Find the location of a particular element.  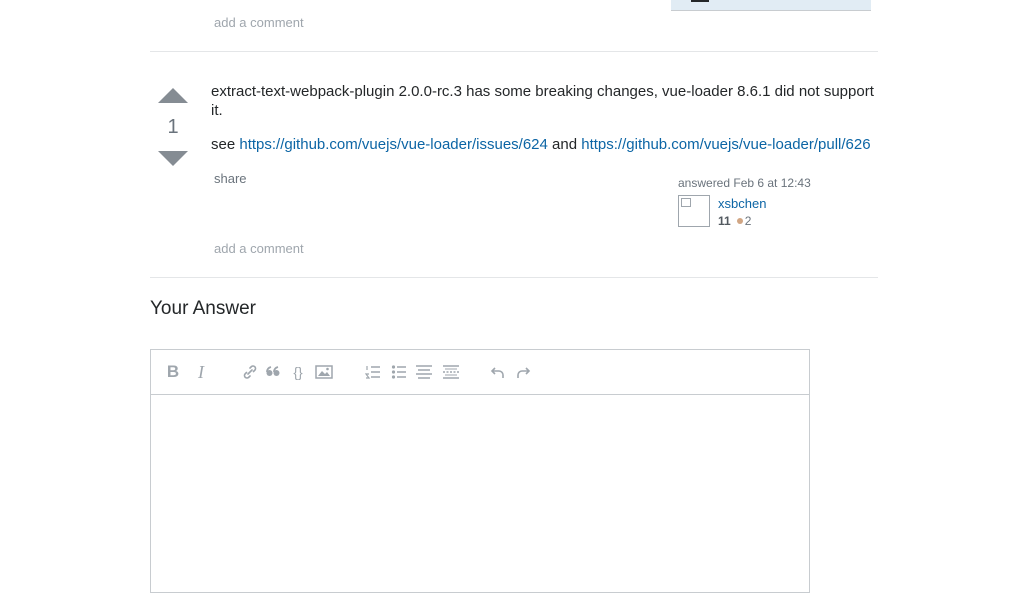

blockquote-button is located at coordinates (273, 372).